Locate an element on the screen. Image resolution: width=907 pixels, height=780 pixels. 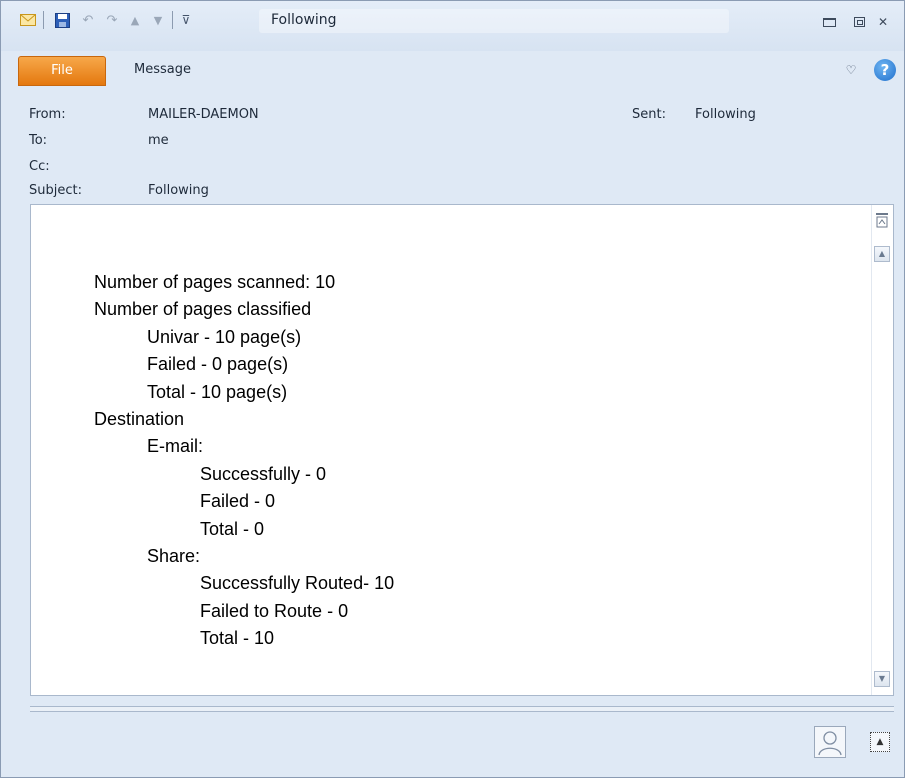
maximize-icon is located at coordinates (859, 22).